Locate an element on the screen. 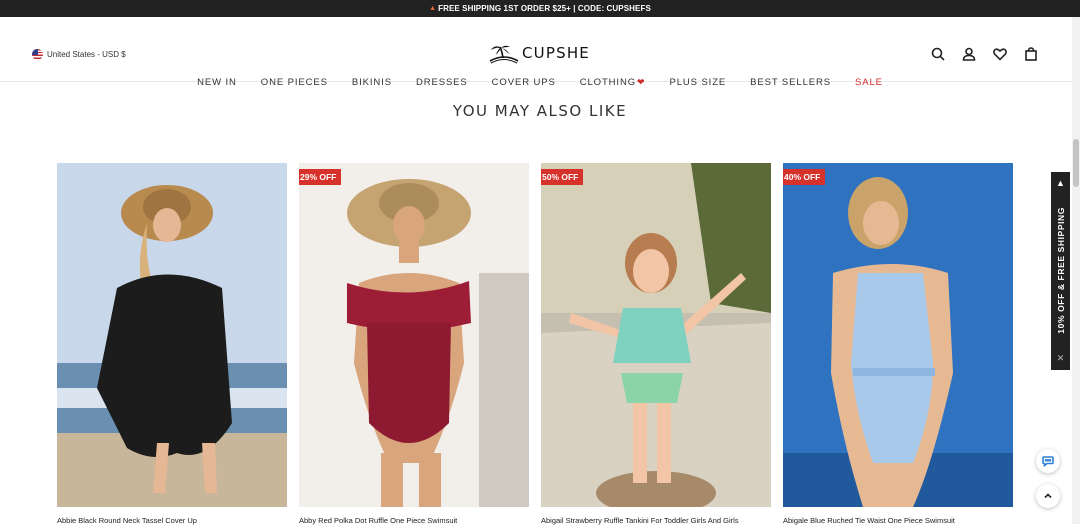  locale-selector: United States - USD $ is located at coordinates (79, 54).